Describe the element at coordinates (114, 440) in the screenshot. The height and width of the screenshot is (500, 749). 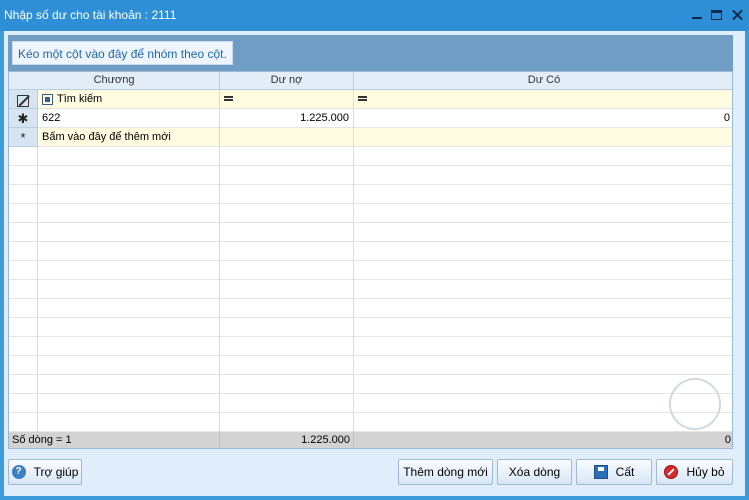
I see `row-count: Số dòng = 1` at that location.